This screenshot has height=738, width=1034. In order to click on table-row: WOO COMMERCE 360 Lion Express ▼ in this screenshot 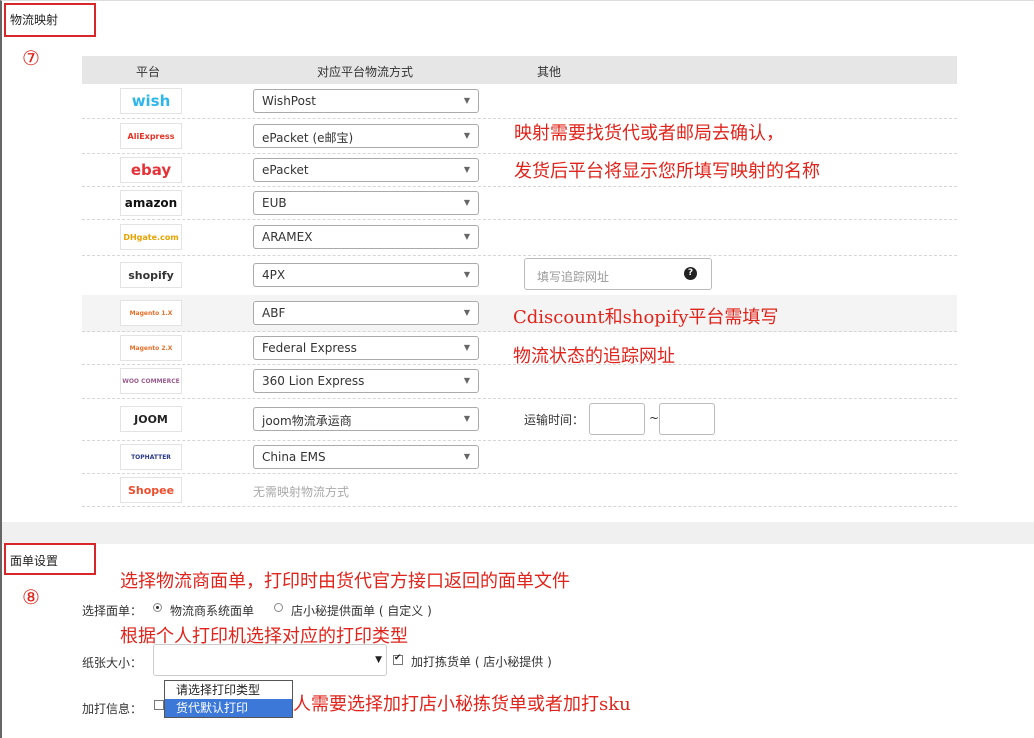, I will do `click(519, 381)`.